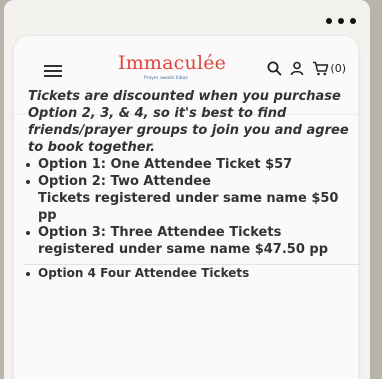  What do you see at coordinates (338, 68) in the screenshot?
I see `cart-count: (0)` at bounding box center [338, 68].